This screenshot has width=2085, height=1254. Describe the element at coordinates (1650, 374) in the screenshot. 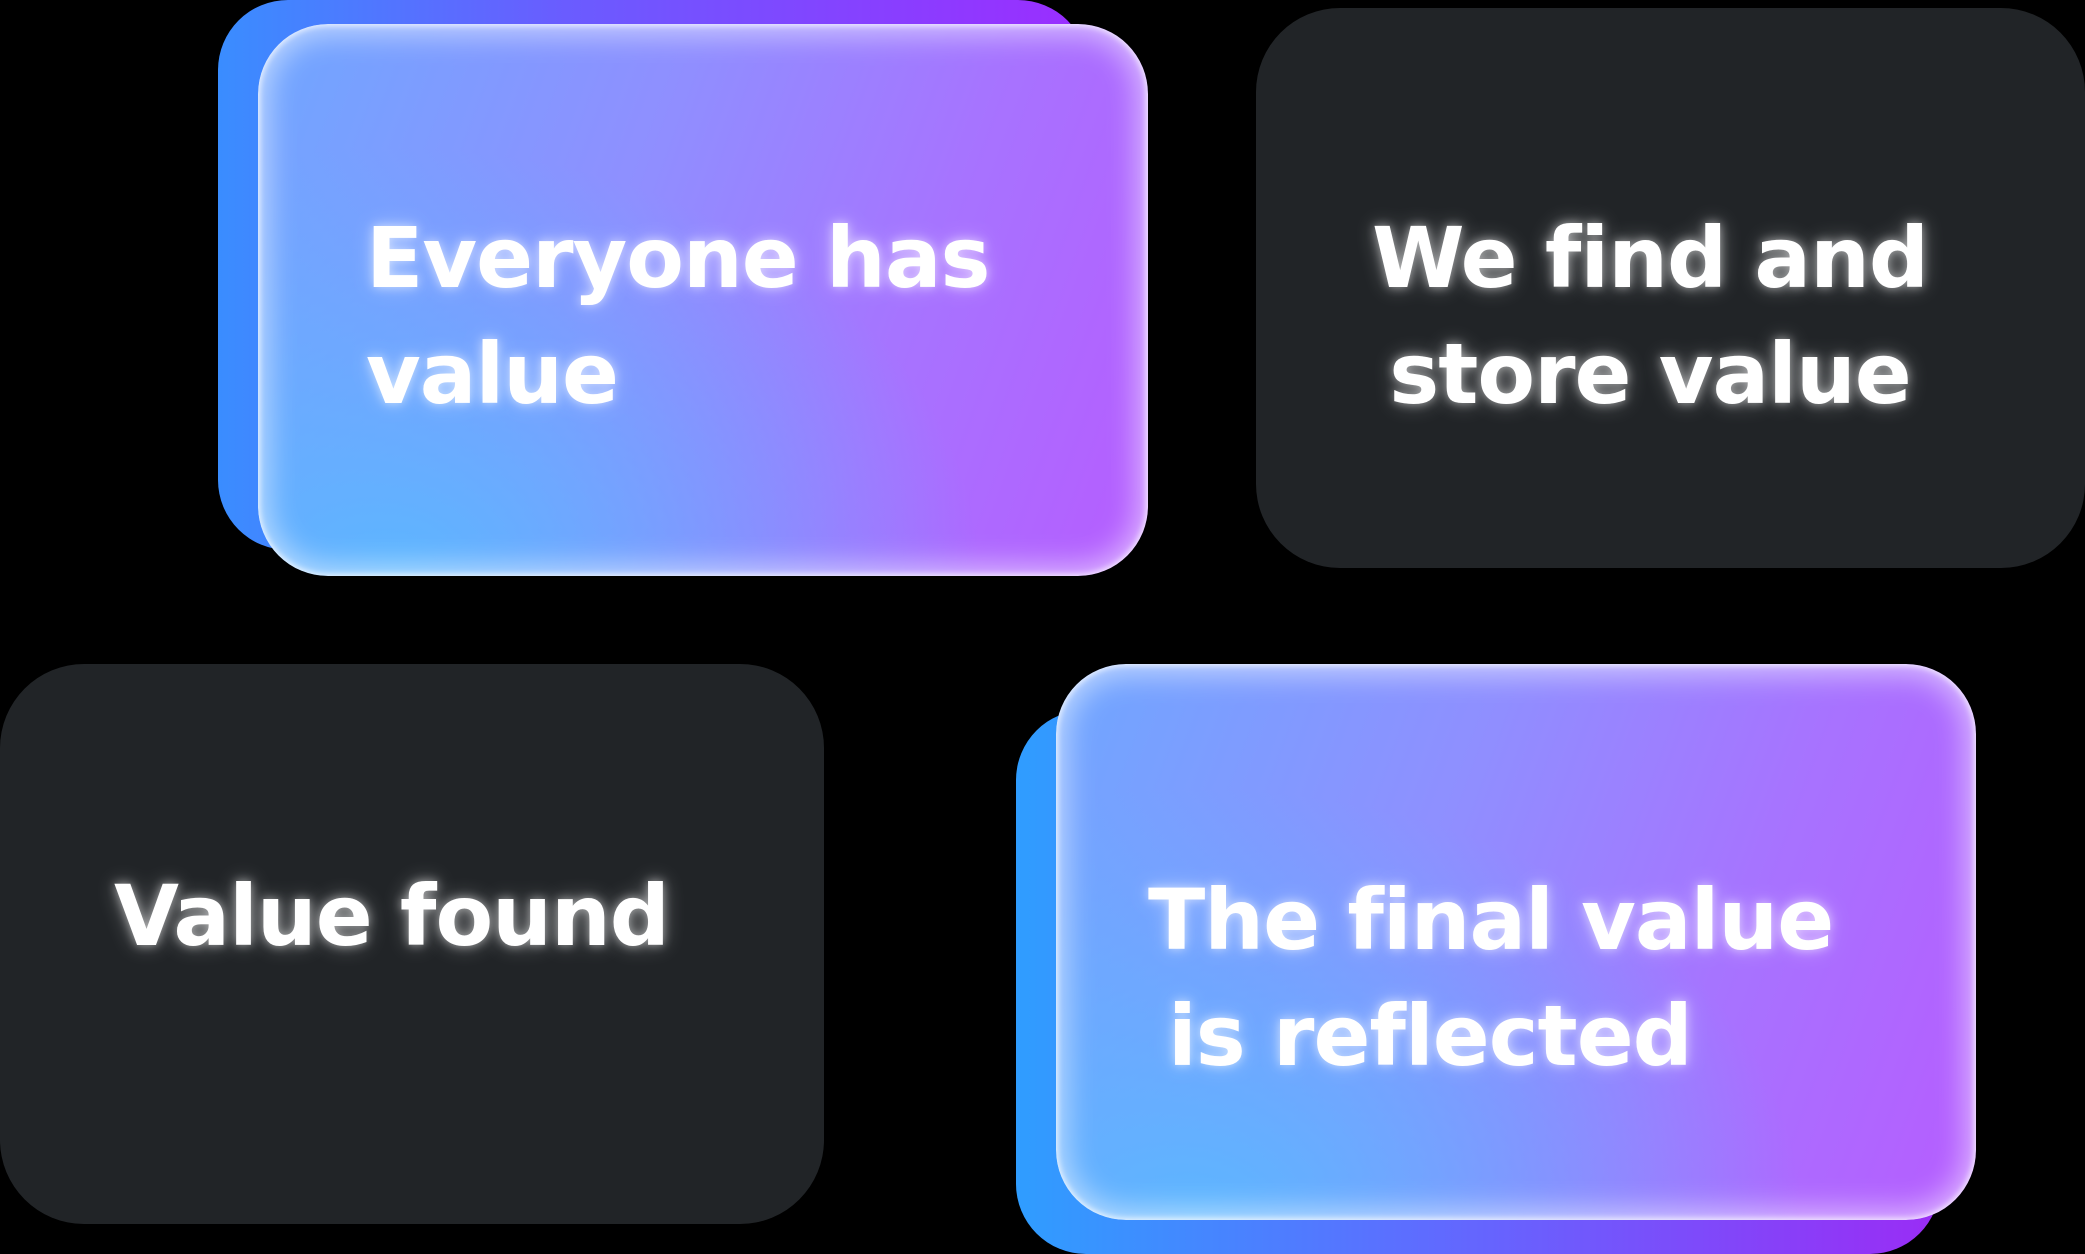

I see `card-we-find-and-store-value-line-2: store value` at that location.